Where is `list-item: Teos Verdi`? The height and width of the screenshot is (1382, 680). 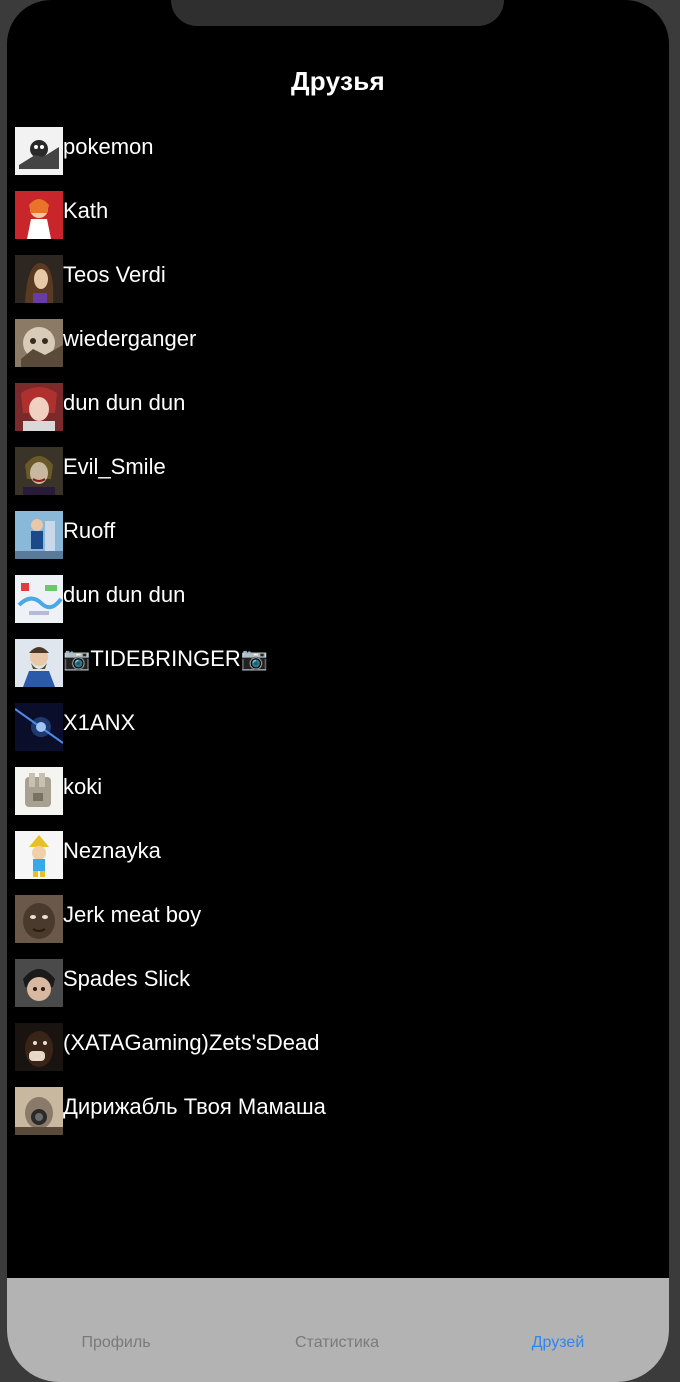 list-item: Teos Verdi is located at coordinates (338, 285).